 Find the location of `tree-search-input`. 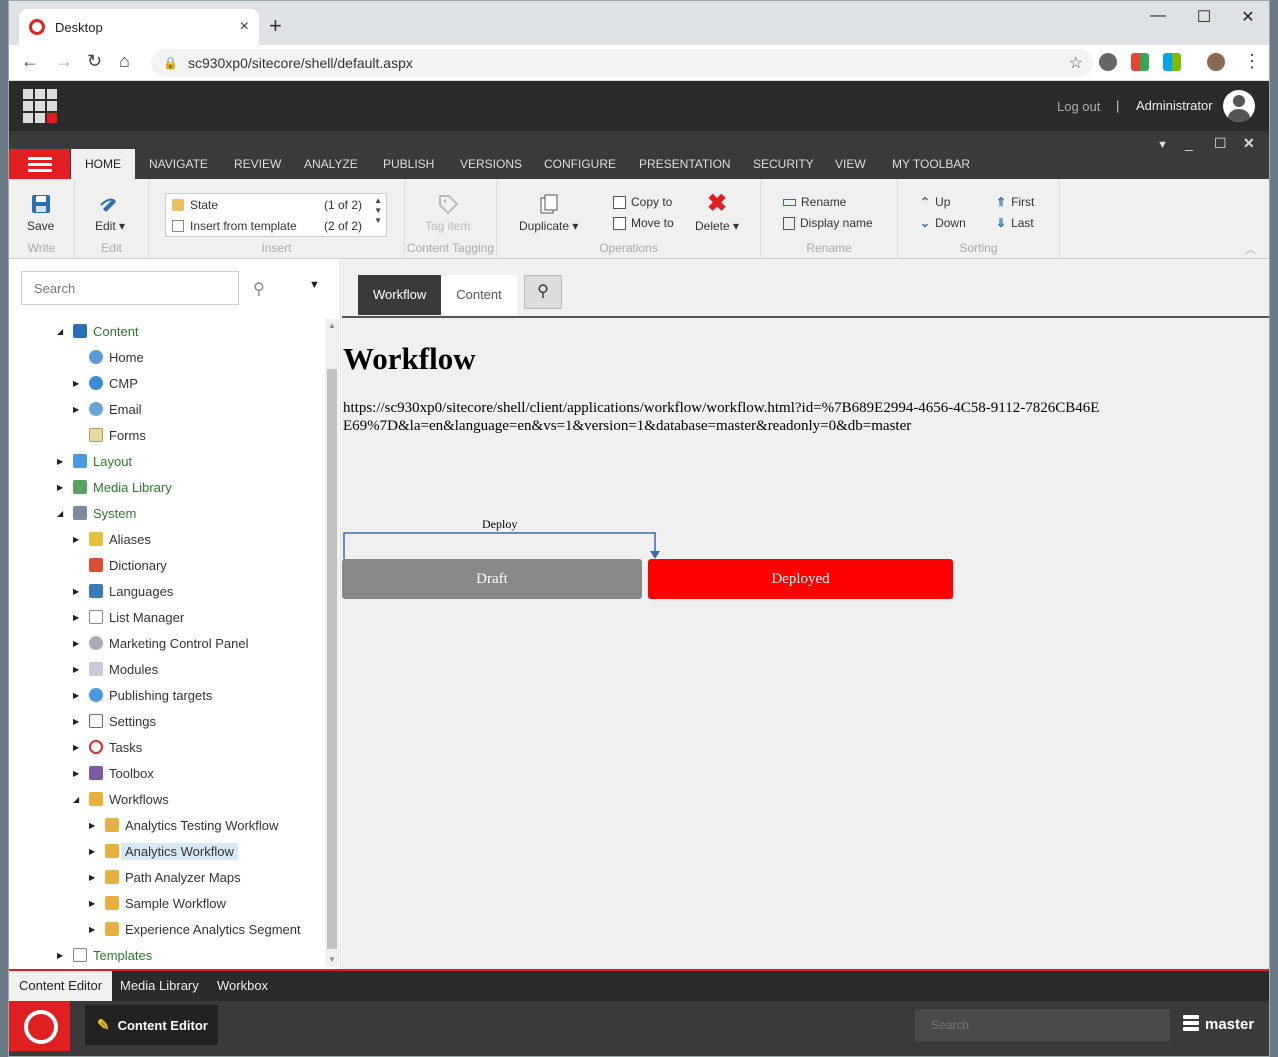

tree-search-input is located at coordinates (130, 288).